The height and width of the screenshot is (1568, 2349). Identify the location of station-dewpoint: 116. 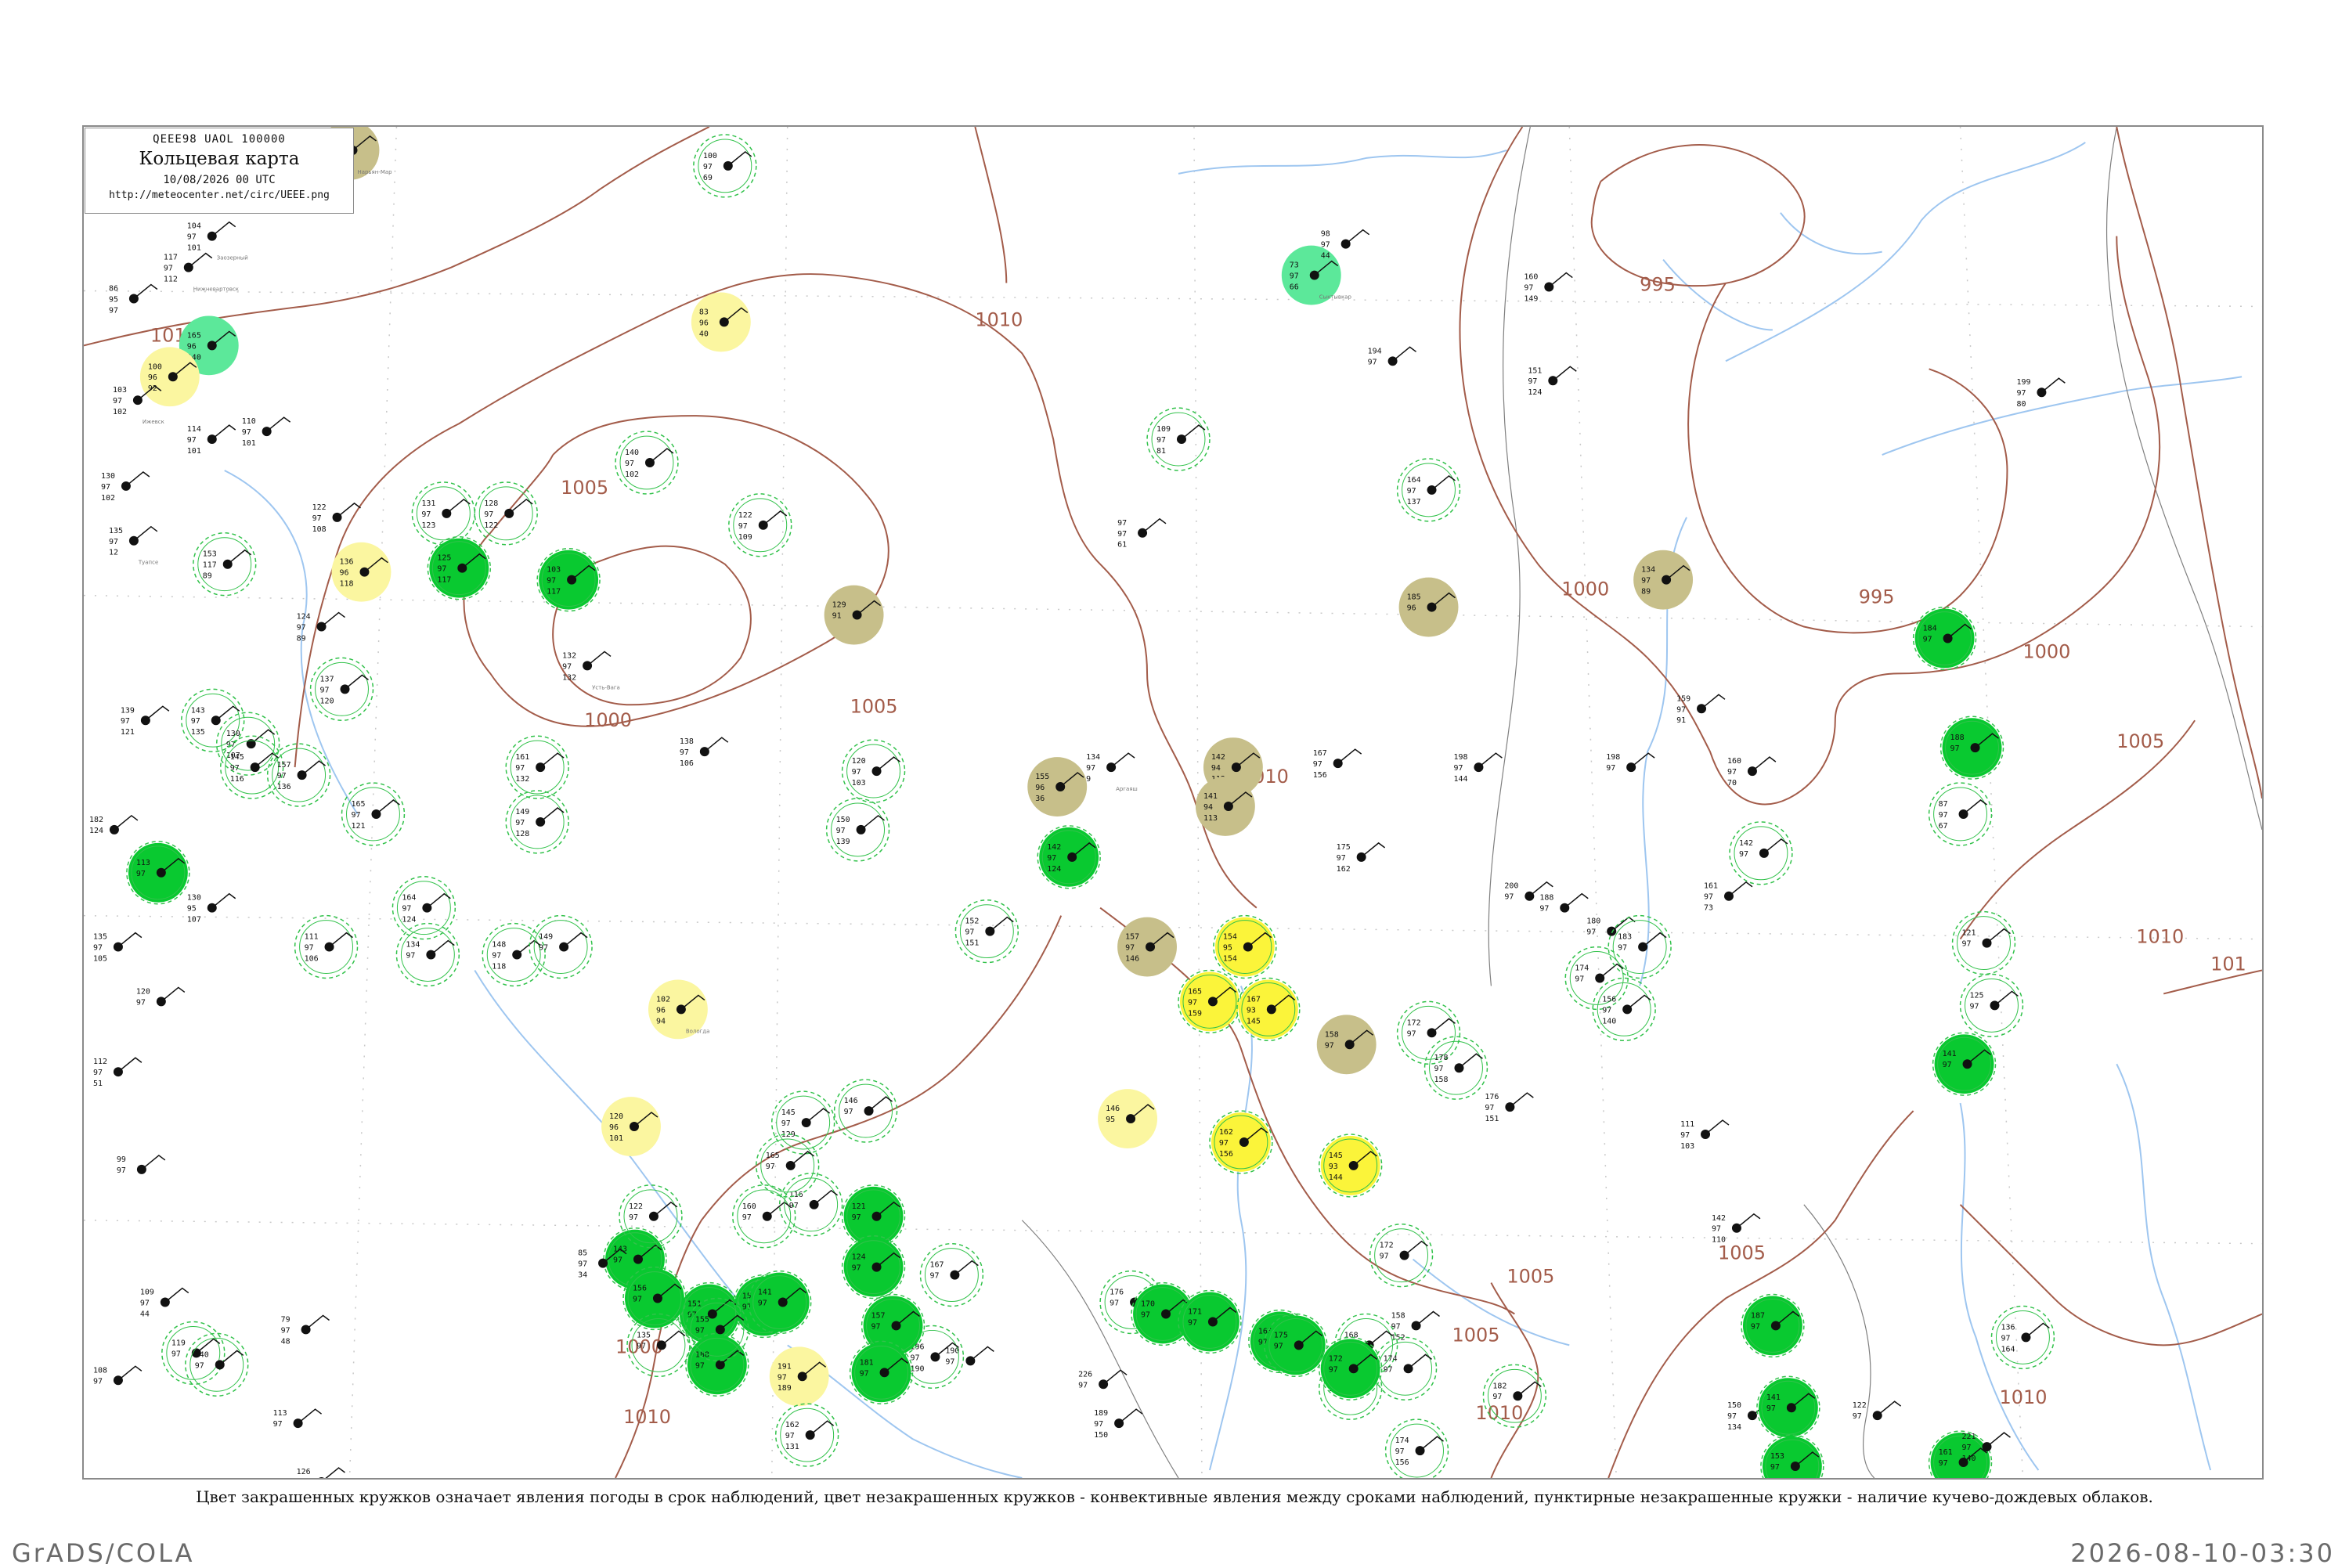
(237, 779).